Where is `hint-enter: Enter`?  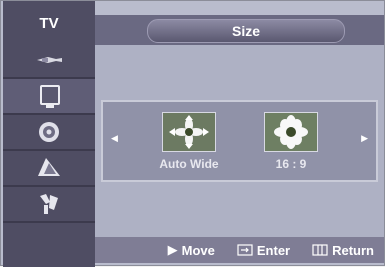 hint-enter: Enter is located at coordinates (263, 250).